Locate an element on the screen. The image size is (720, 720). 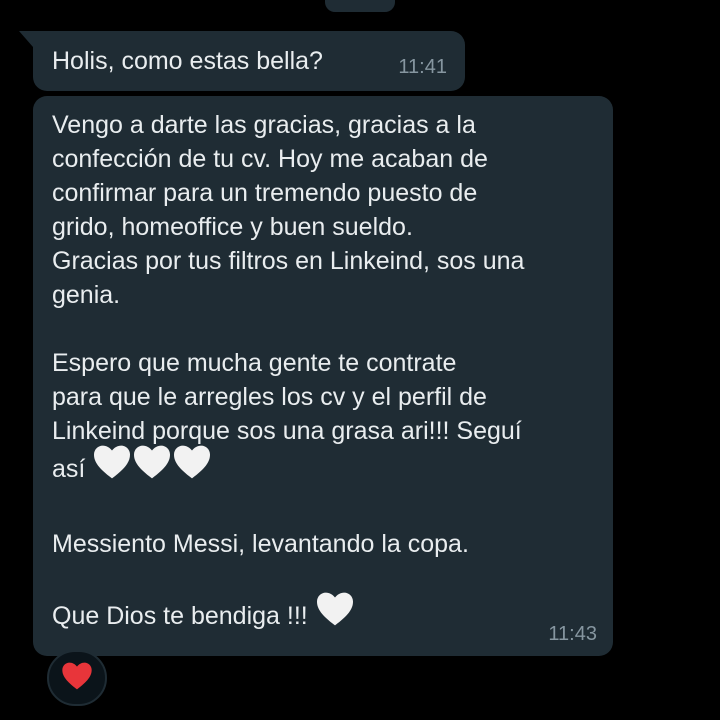
message-time: 11:43 is located at coordinates (572, 634).